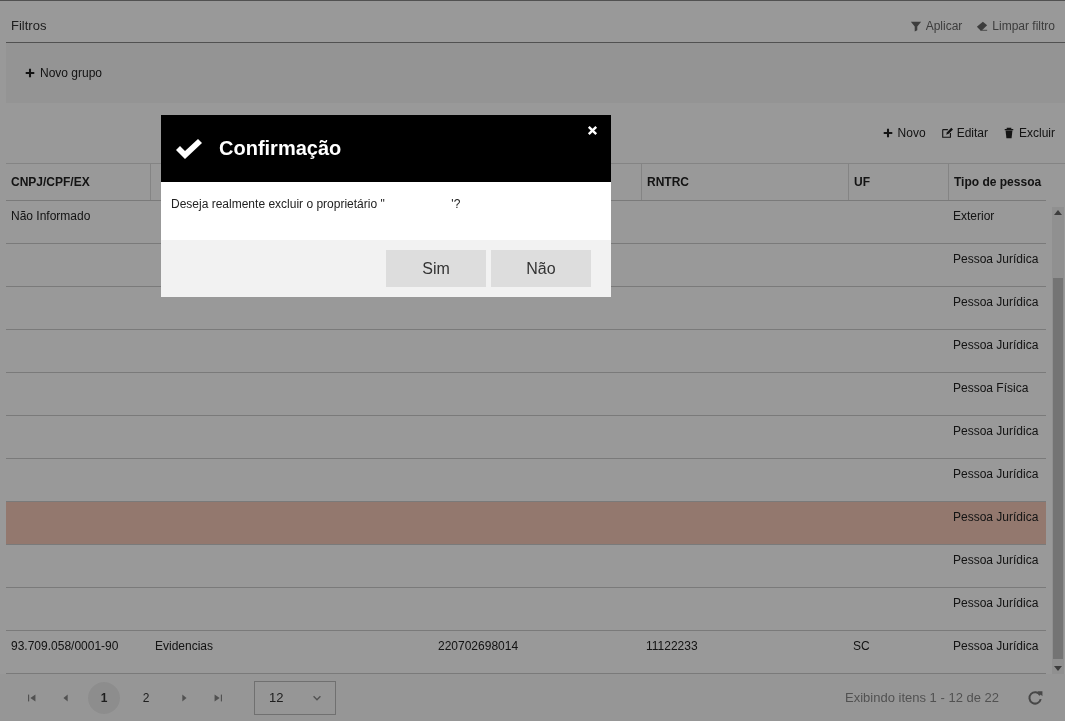 This screenshot has width=1065, height=721. I want to click on table-cell: 11122233, so click(672, 646).